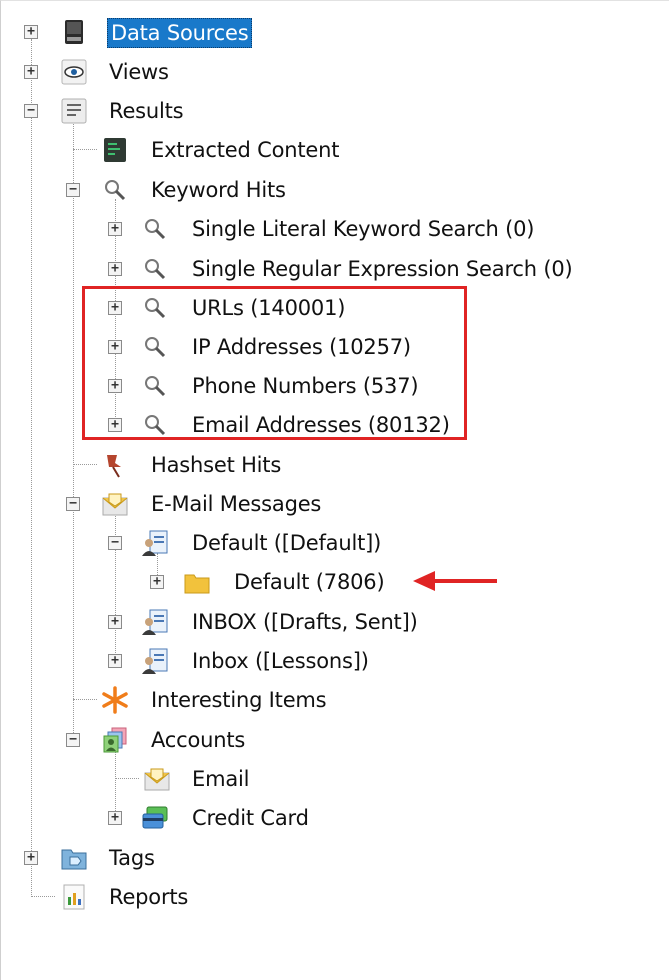 The image size is (669, 980). Describe the element at coordinates (382, 269) in the screenshot. I see `tree-label: Single Regular Expression Search (0)` at that location.